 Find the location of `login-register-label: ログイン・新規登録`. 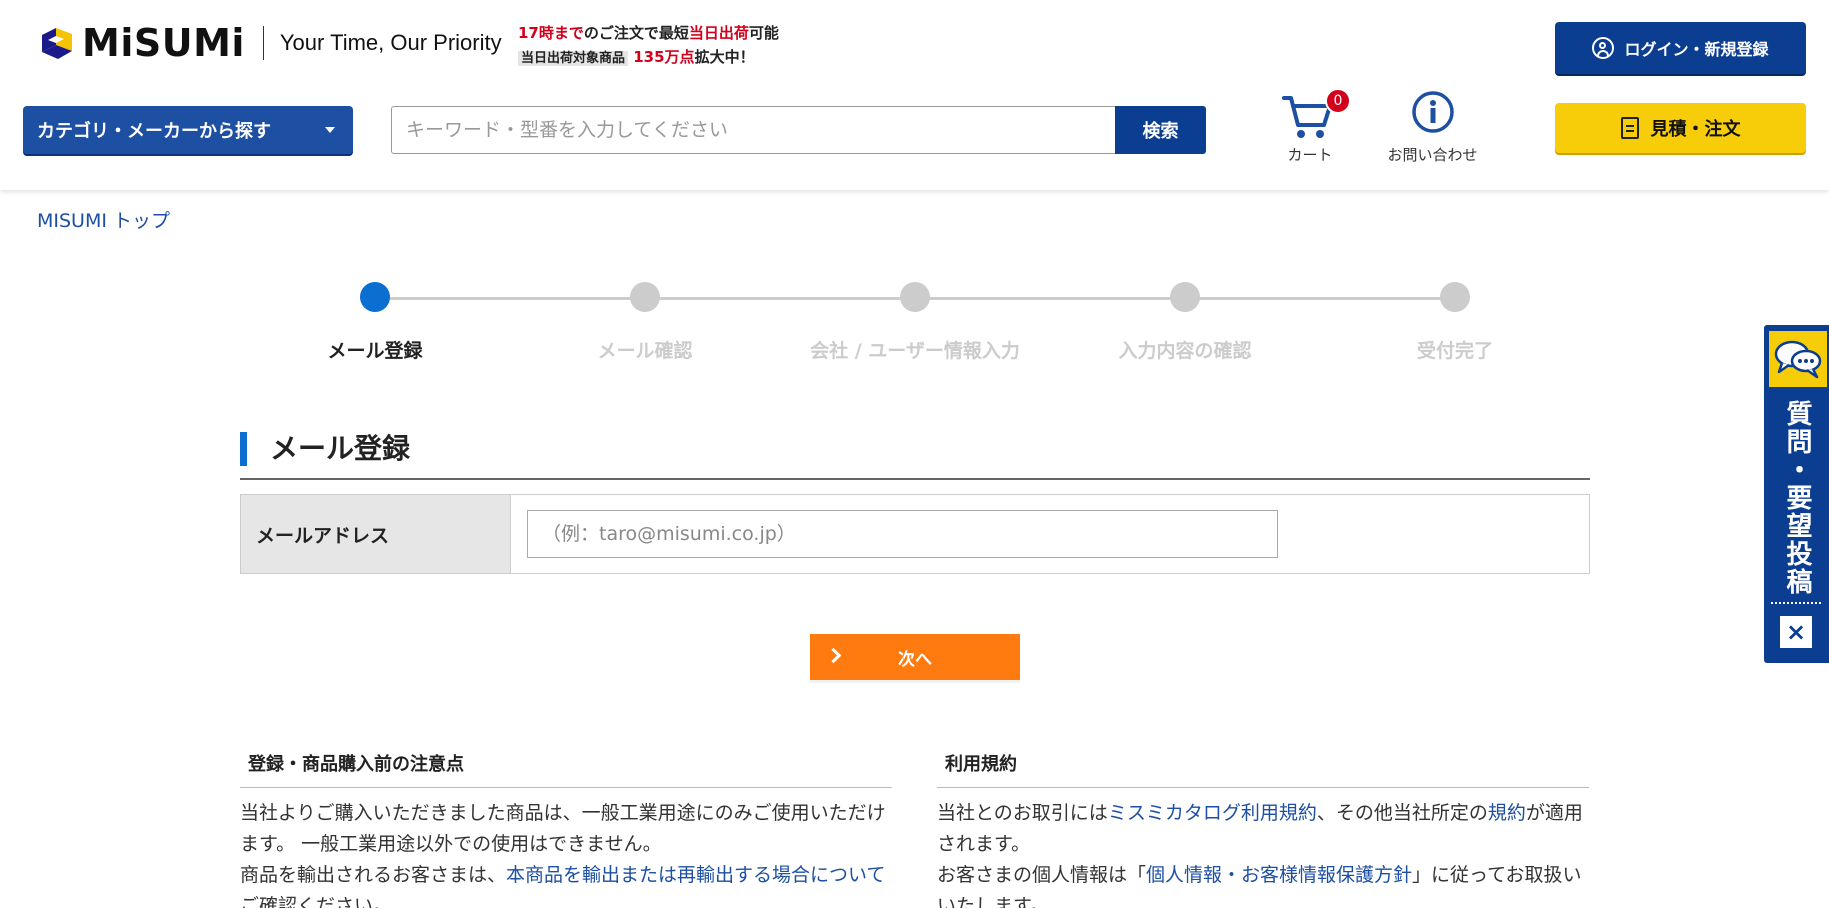

login-register-label: ログイン・新規登録 is located at coordinates (1696, 49).